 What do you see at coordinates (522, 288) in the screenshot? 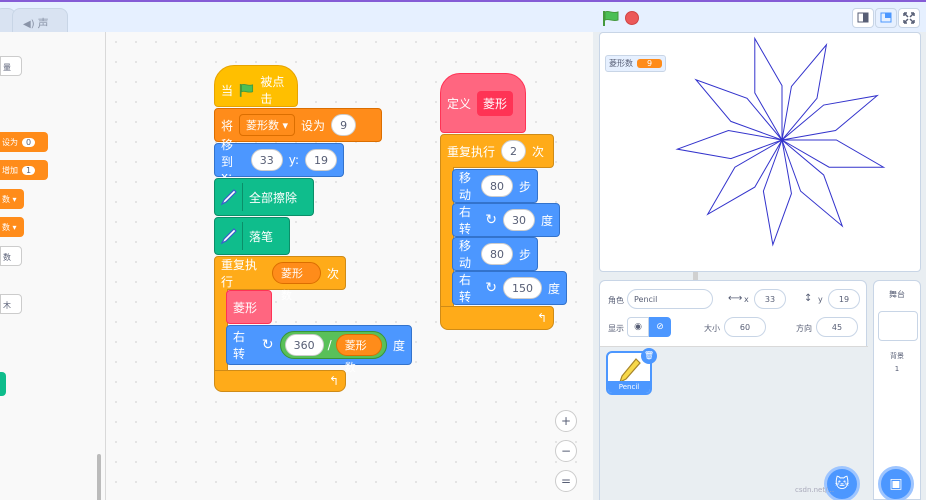
I see `turn-degrees-input: 150` at bounding box center [522, 288].